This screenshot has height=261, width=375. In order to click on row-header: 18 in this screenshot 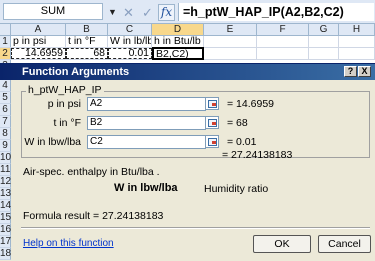, I will do `click(5, 254)`.